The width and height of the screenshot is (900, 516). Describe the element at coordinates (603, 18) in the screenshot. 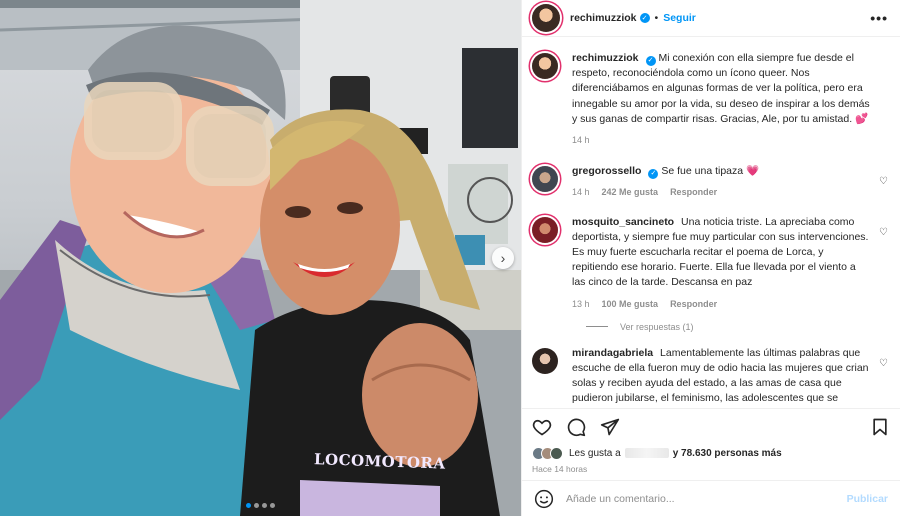

I see `author-username: rechimuzziok` at that location.